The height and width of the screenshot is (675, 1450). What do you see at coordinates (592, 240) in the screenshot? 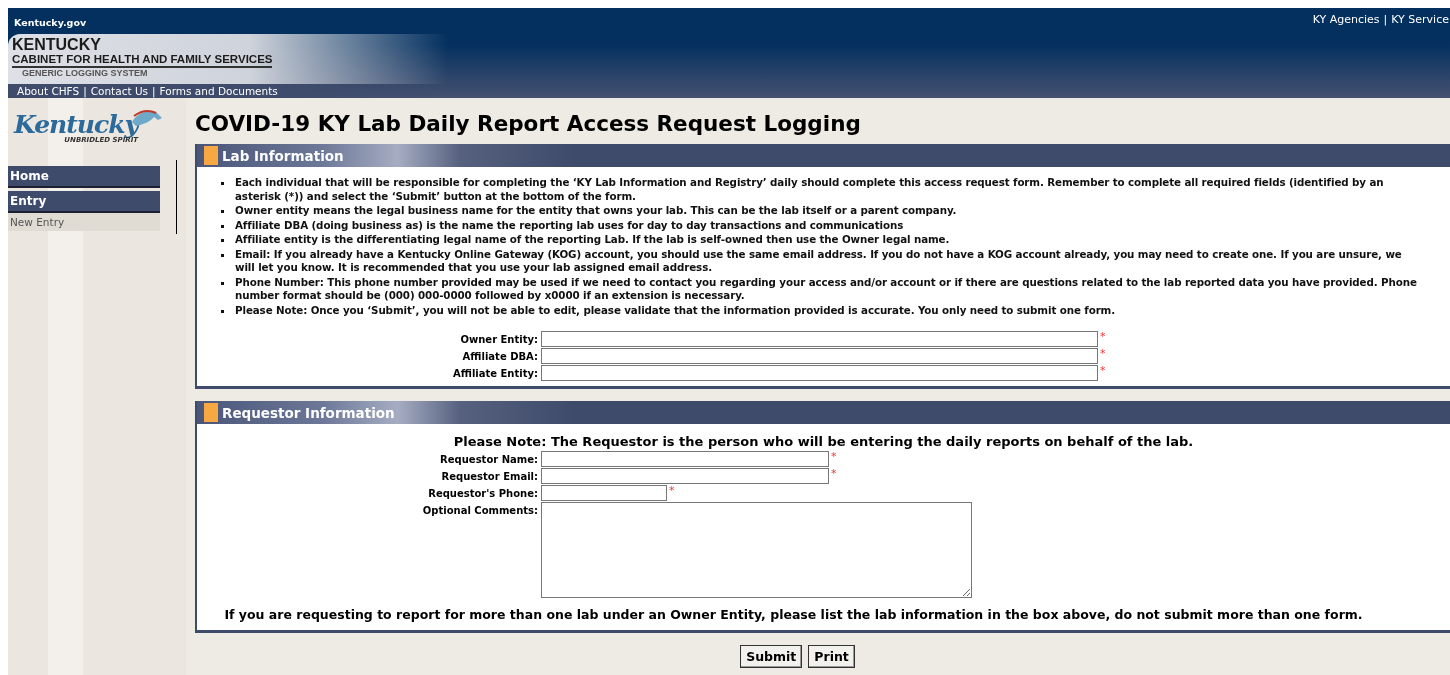
I see `instruction-text: Affiliate entity is the differentiating legal name of the reporting Lab. If the lab is self-owned then use the Owner legal name.` at bounding box center [592, 240].